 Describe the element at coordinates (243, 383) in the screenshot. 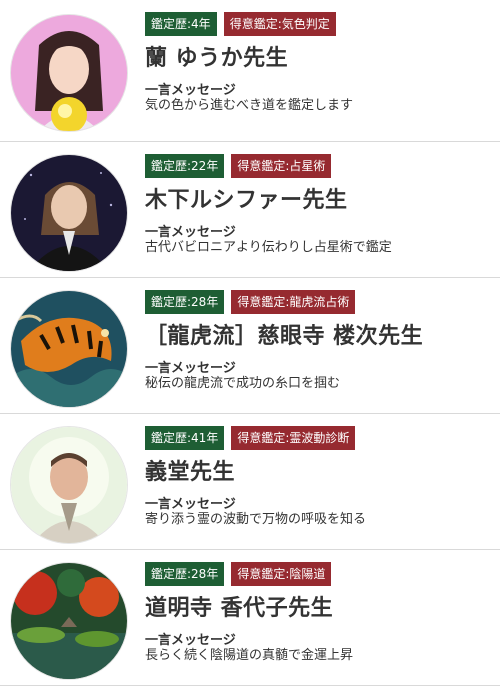

I see `message-text: 秘伝の龍虎流で成功の糸口を掴む` at that location.